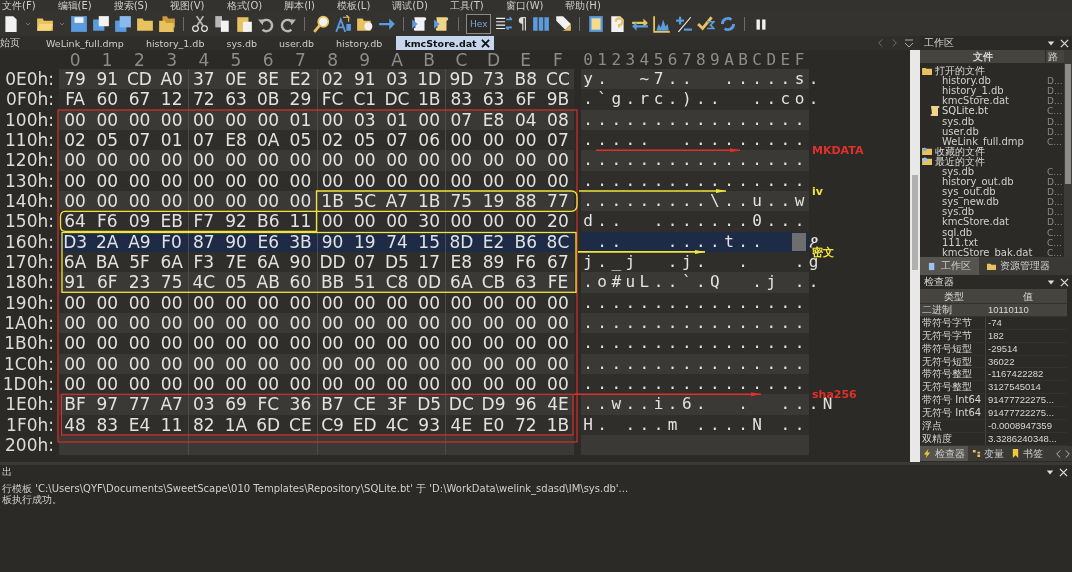 Image resolution: width=1072 pixels, height=572 pixels. What do you see at coordinates (944, 453) in the screenshot?
I see `panel-tab: 检查器` at bounding box center [944, 453].